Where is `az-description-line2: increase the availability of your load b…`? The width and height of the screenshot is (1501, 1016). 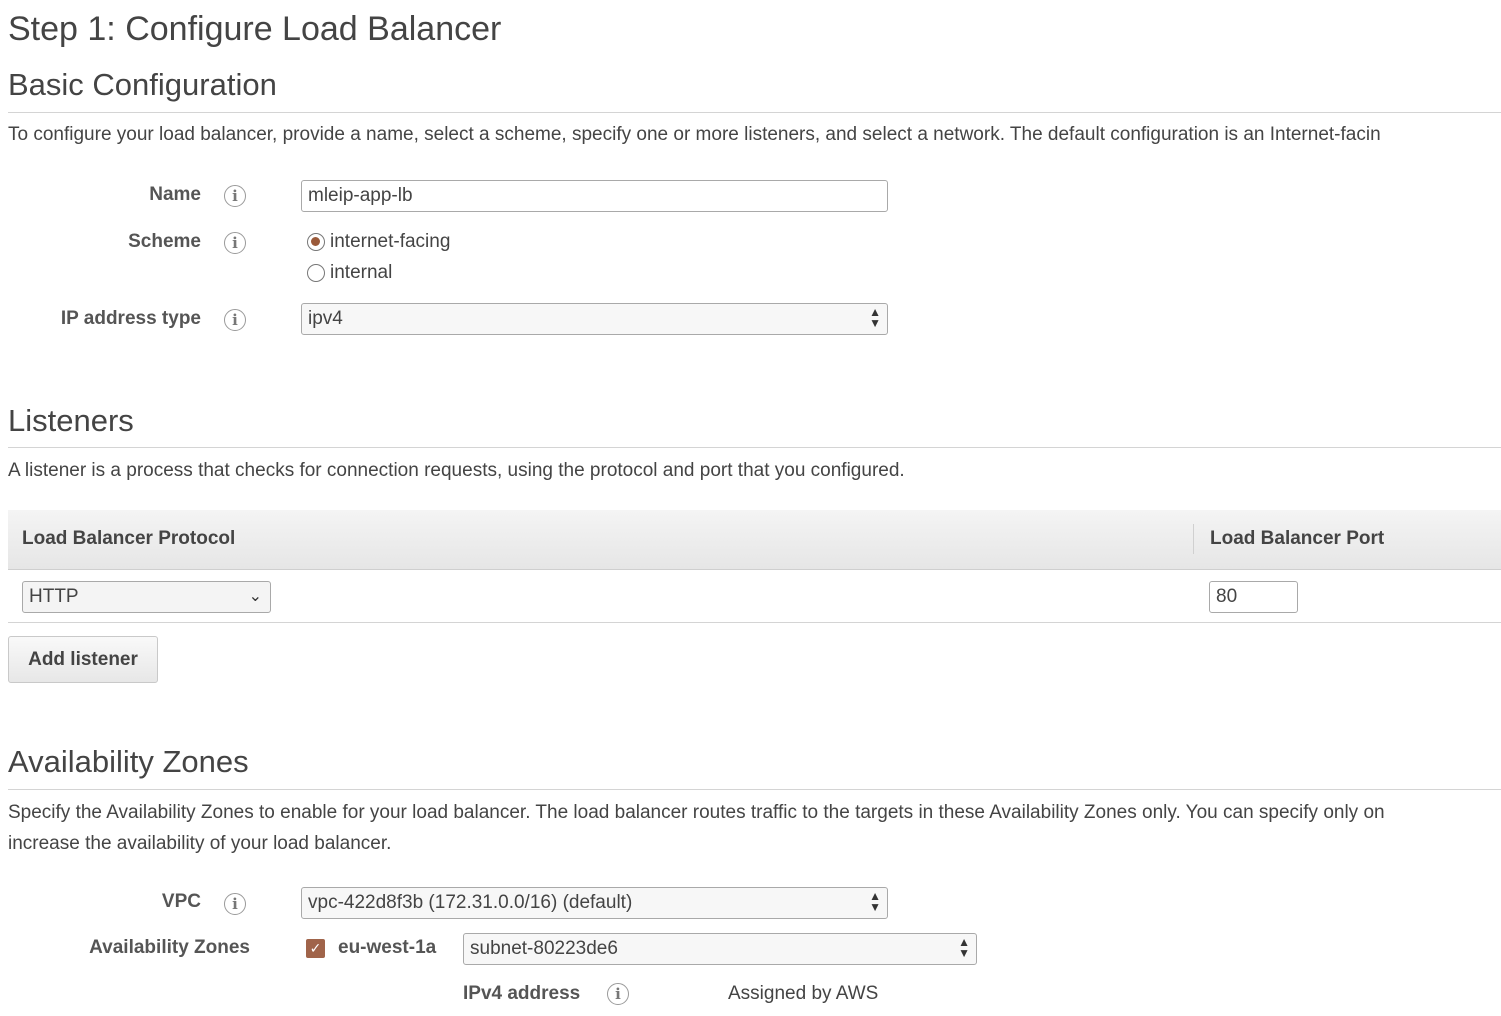 az-description-line2: increase the availability of your load b… is located at coordinates (200, 843).